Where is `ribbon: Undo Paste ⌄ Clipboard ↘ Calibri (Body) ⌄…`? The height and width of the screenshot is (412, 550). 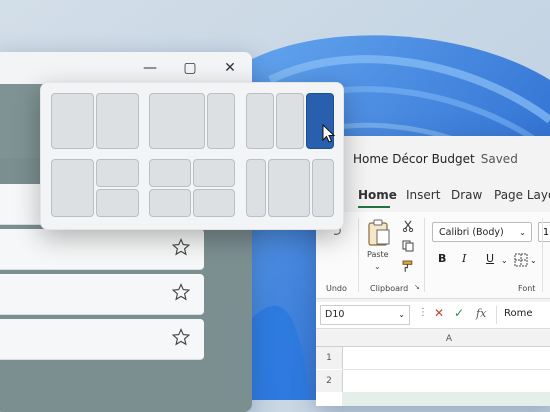 ribbon: Undo Paste ⌄ Clipboard ↘ Calibri (Body) ⌄… is located at coordinates (433, 255).